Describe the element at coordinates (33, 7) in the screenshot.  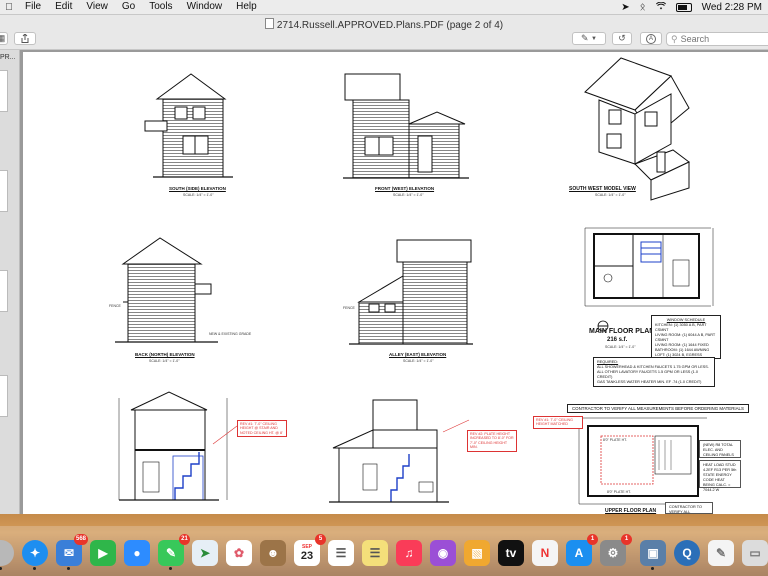
I see `menu-file: File` at that location.